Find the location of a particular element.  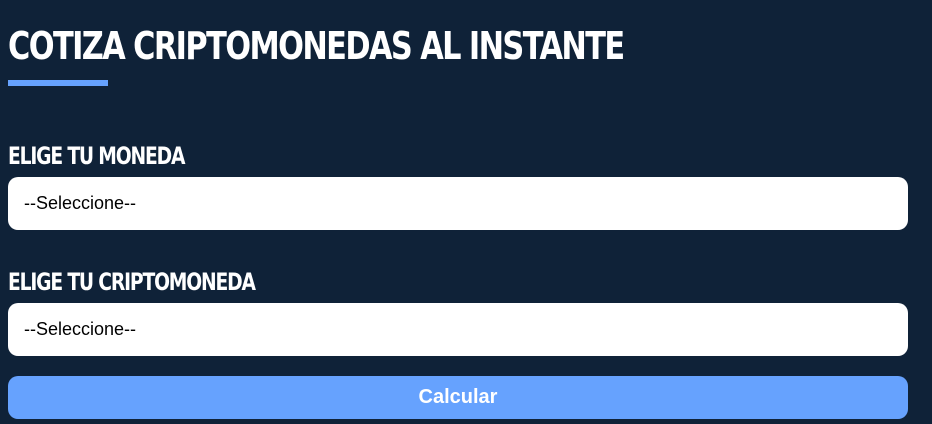

calculate-button: Calcular is located at coordinates (458, 397).